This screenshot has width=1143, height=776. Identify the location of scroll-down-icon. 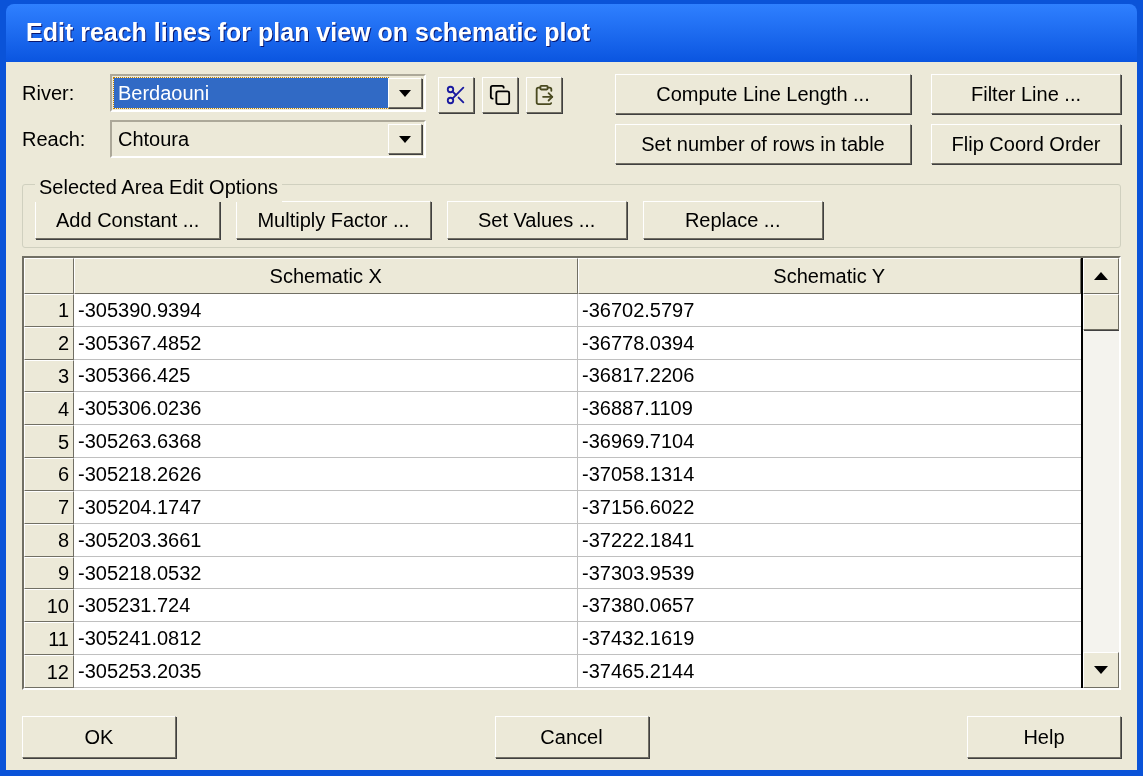
(1101, 670).